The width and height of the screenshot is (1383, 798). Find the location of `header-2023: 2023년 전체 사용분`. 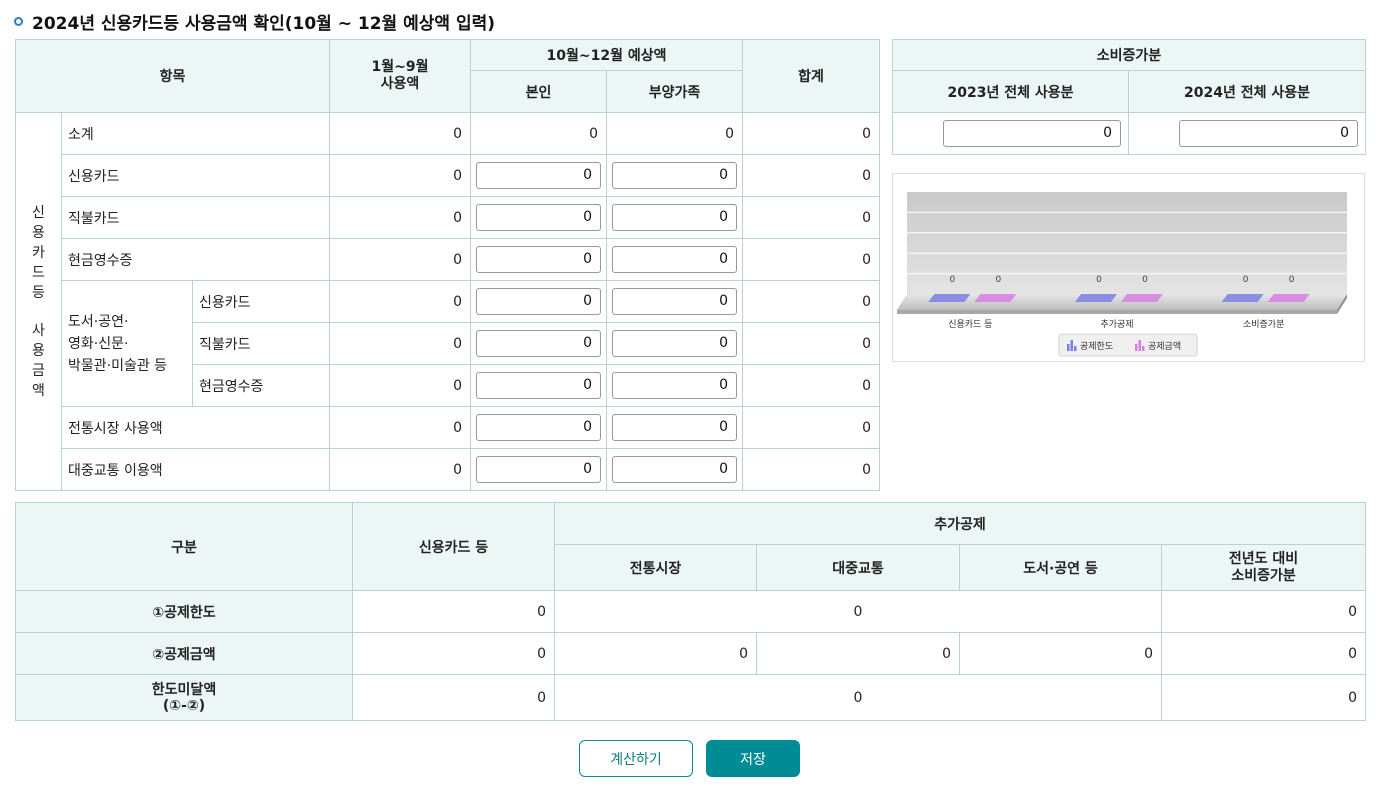

header-2023: 2023년 전체 사용분 is located at coordinates (1010, 91).